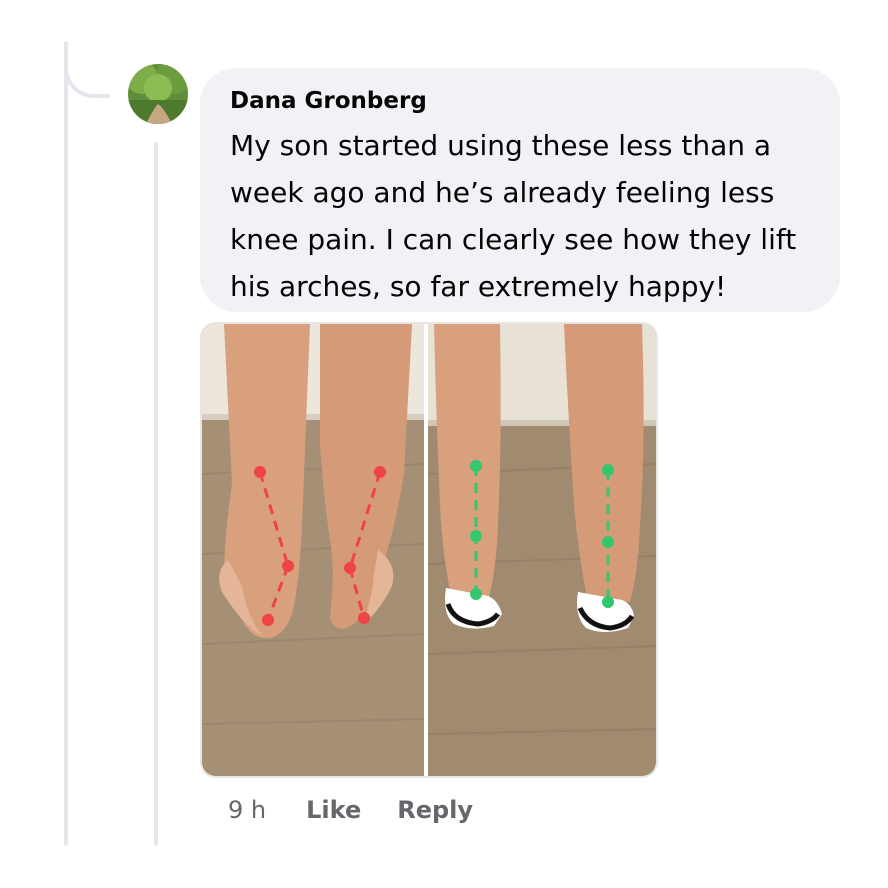  I want to click on comment-line: My son started using these less than a, so click(501, 145).